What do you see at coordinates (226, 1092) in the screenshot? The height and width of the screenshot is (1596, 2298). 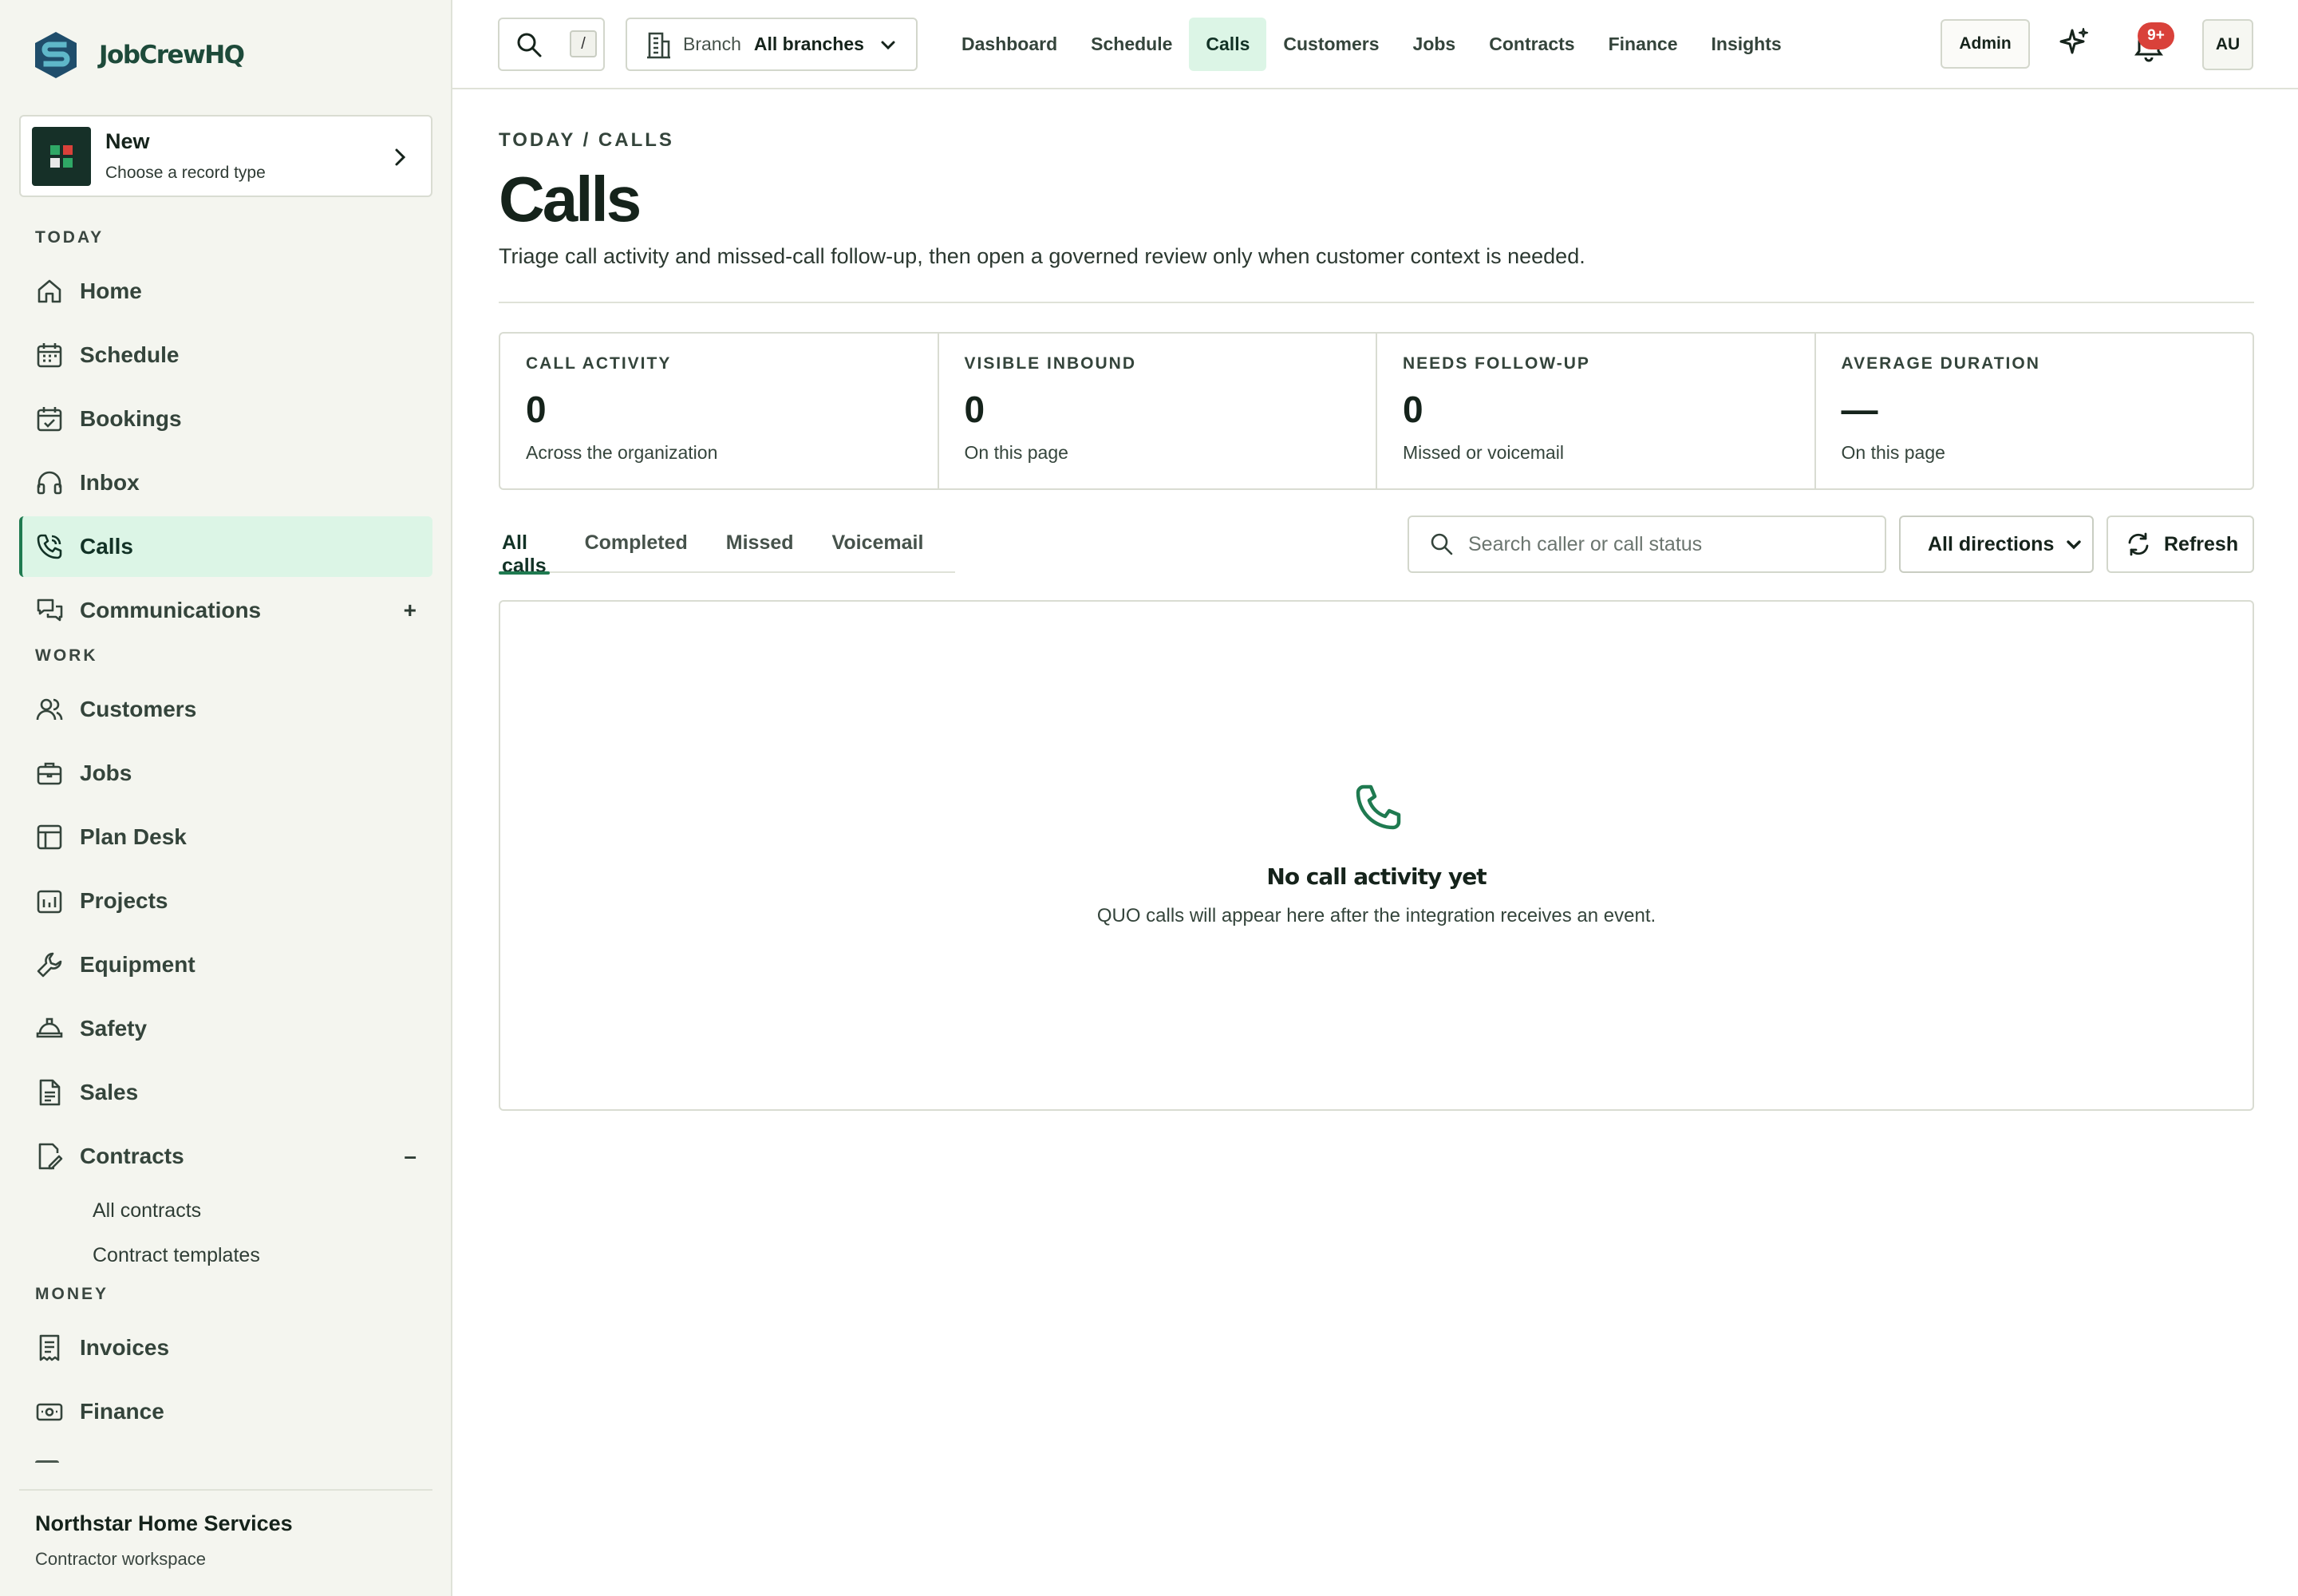 I see `sidebar-item-sales: Sales` at bounding box center [226, 1092].